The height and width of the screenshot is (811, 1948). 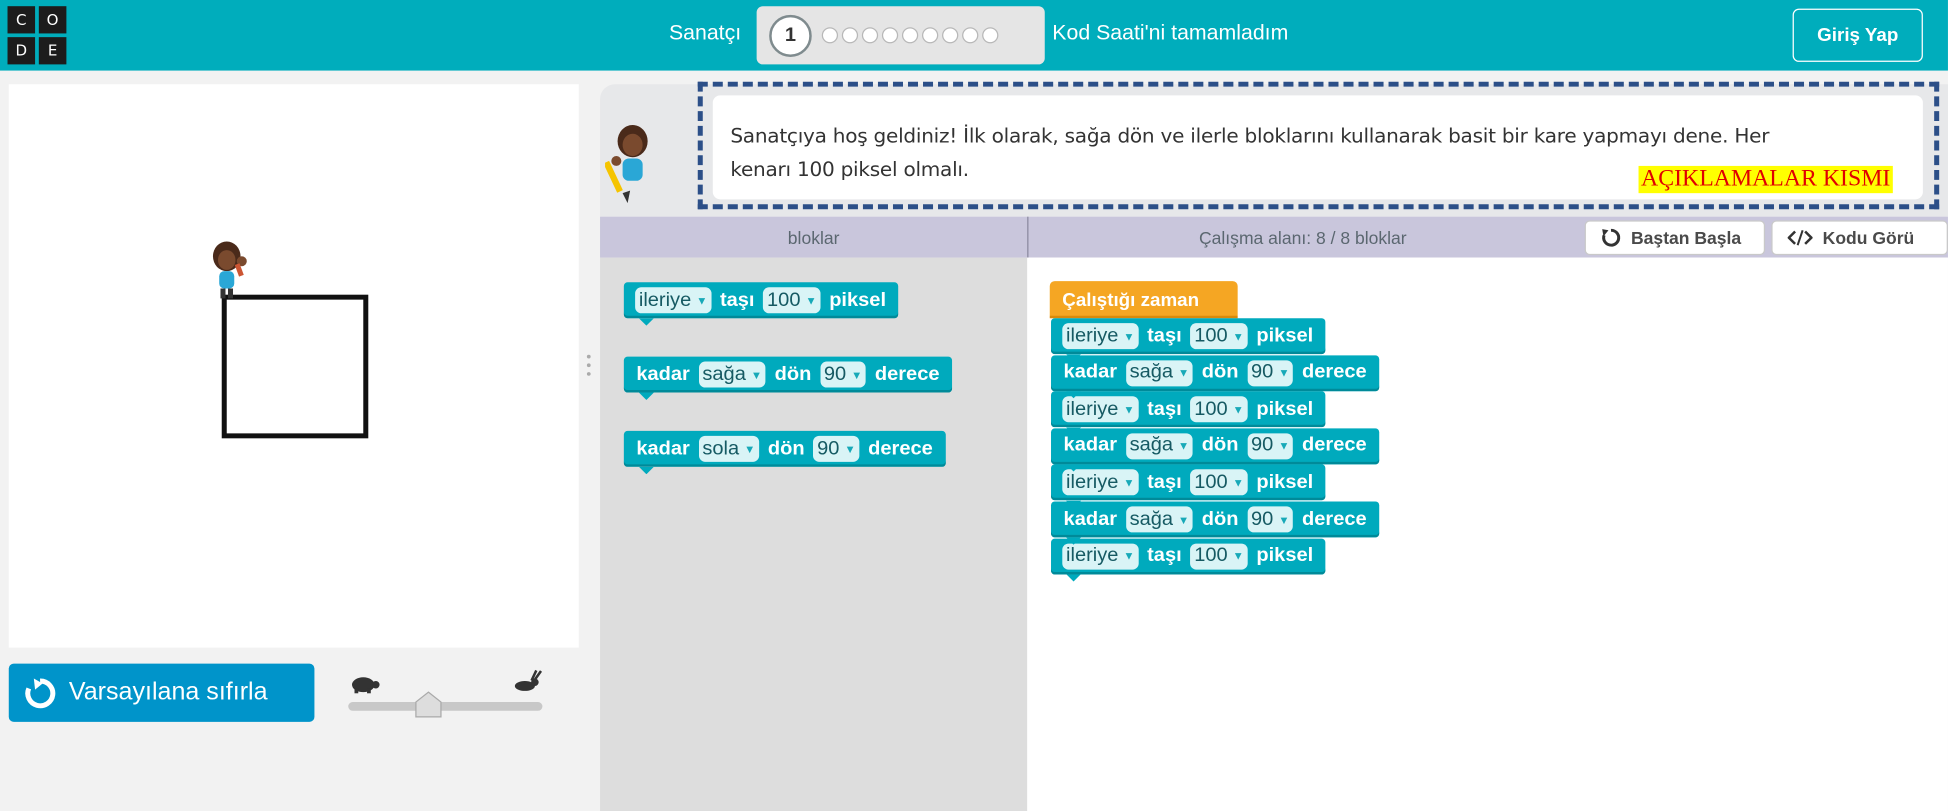 I want to click on direction-dropdown: sola ▼, so click(x=729, y=448).